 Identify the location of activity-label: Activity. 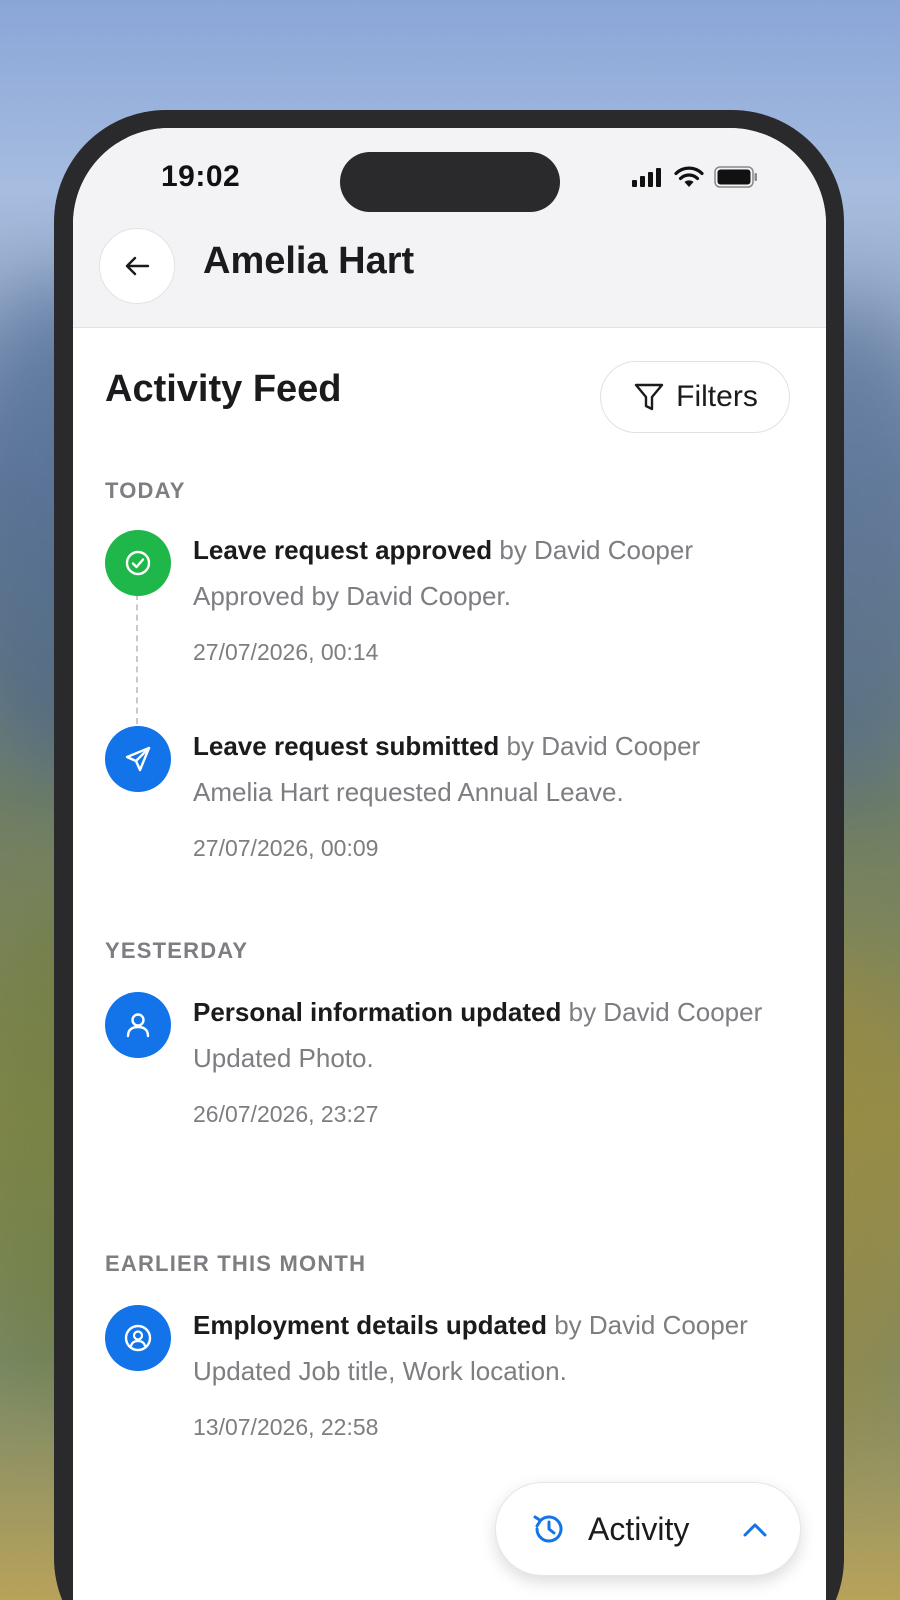
(639, 1528).